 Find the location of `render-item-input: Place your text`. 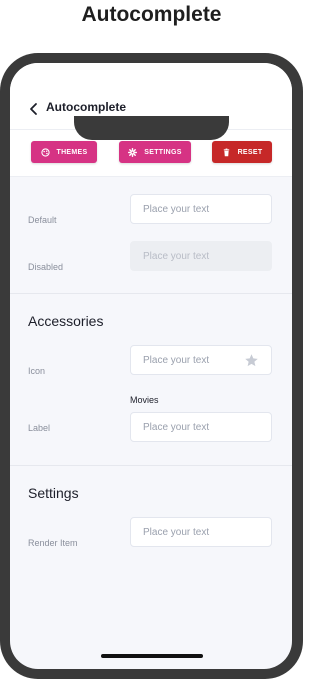

render-item-input: Place your text is located at coordinates (201, 532).